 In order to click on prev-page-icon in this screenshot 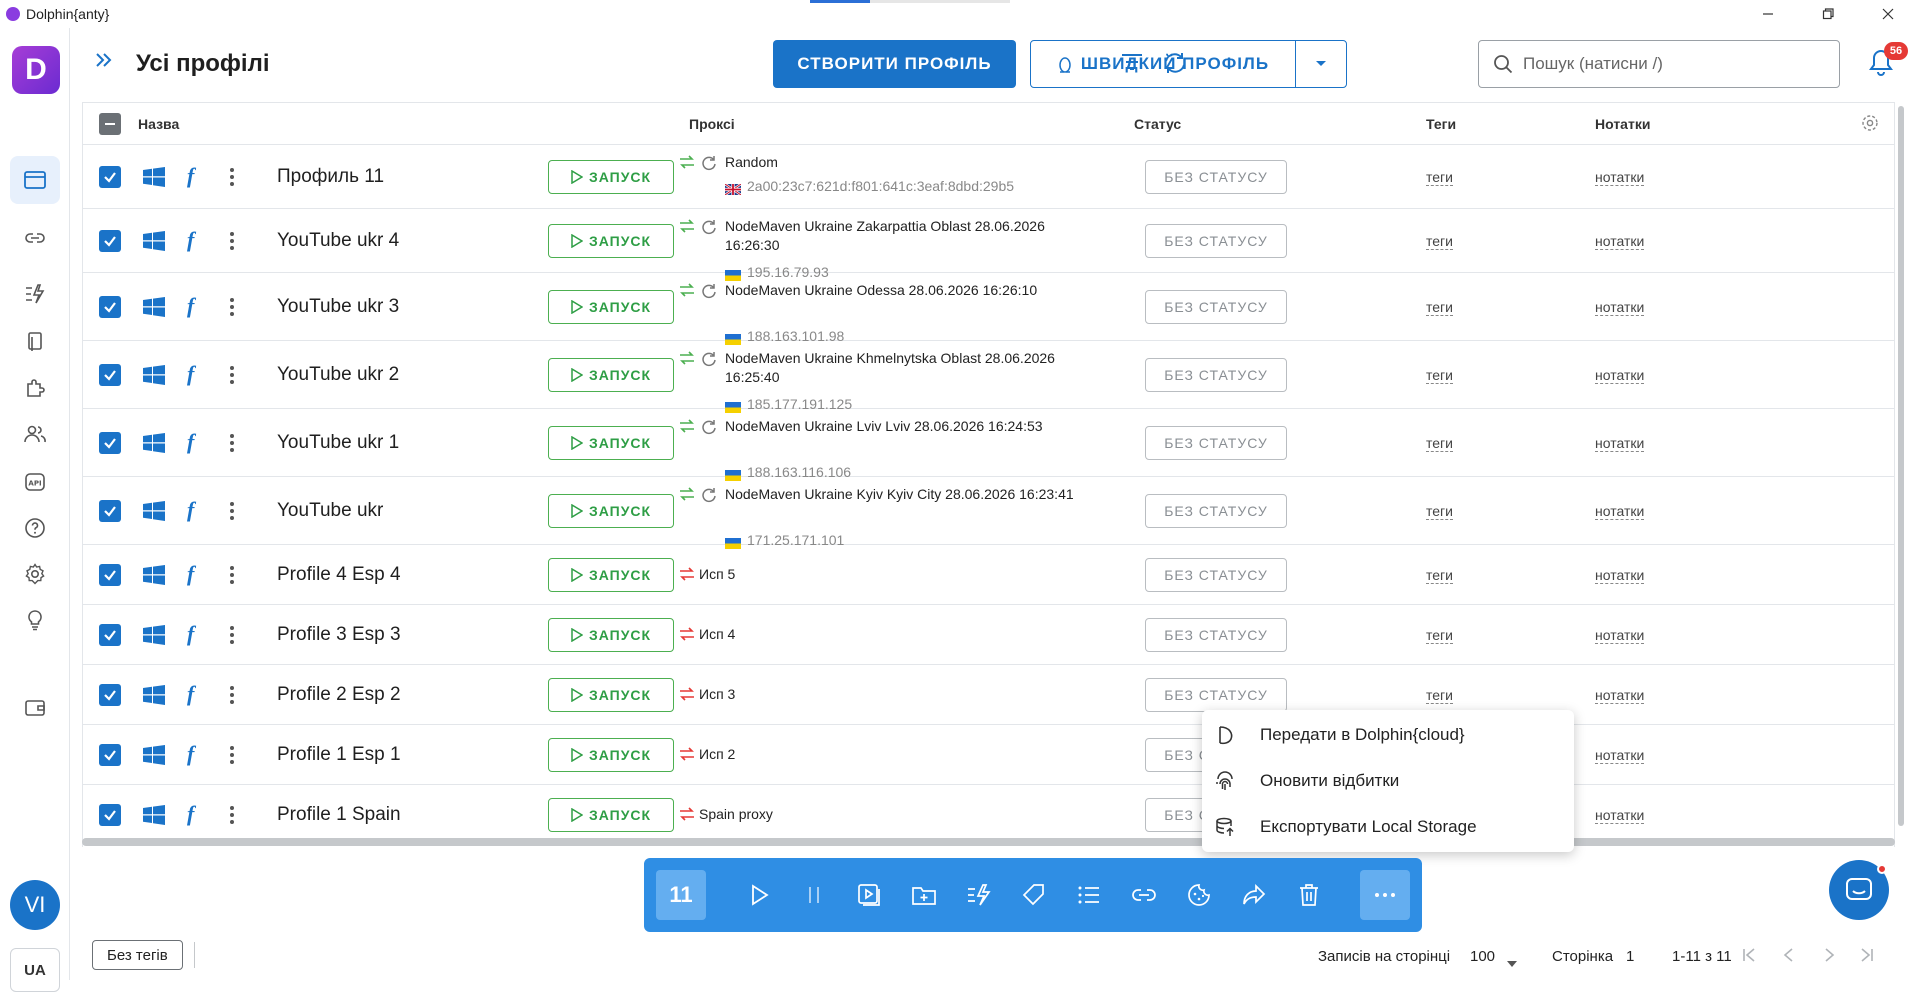, I will do `click(1789, 957)`.